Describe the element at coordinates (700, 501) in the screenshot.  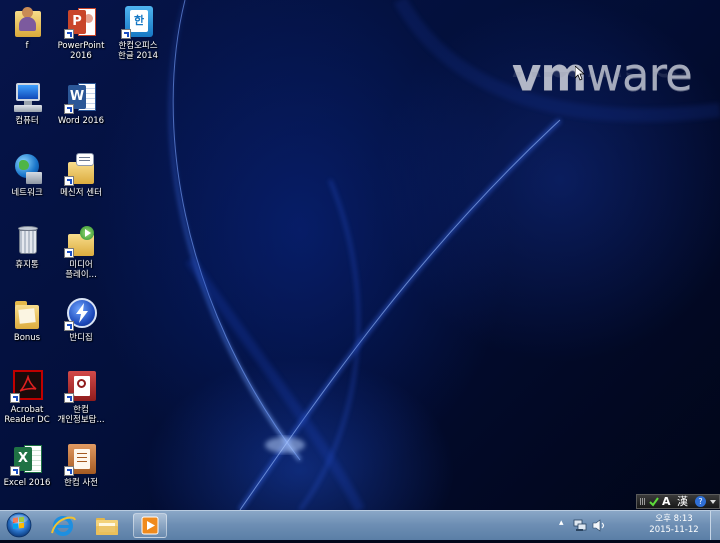
I see `language-bar-help-icon: ?` at that location.